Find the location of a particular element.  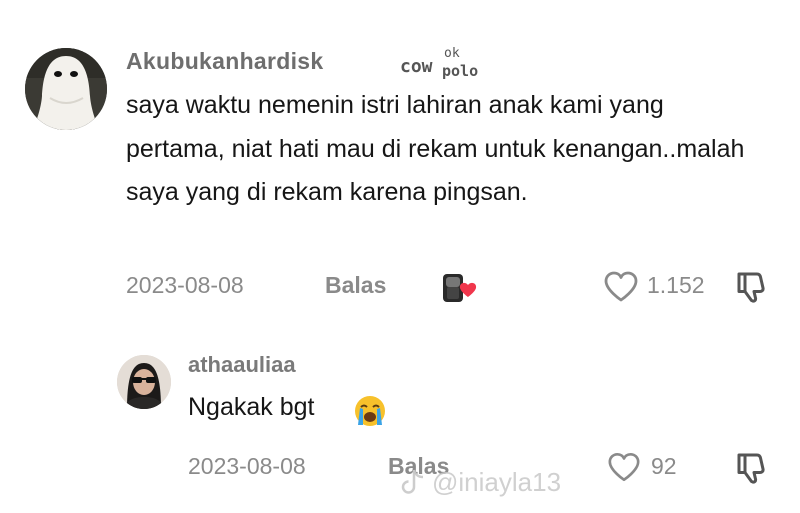

watermark-handle: @iniayla13 is located at coordinates (497, 481).